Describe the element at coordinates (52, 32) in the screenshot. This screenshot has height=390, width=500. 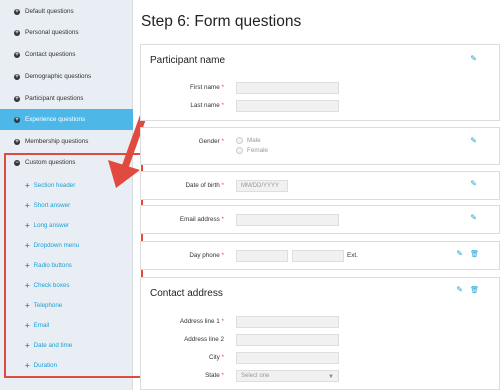
I see `sidebar-item-label: Personal questions` at that location.